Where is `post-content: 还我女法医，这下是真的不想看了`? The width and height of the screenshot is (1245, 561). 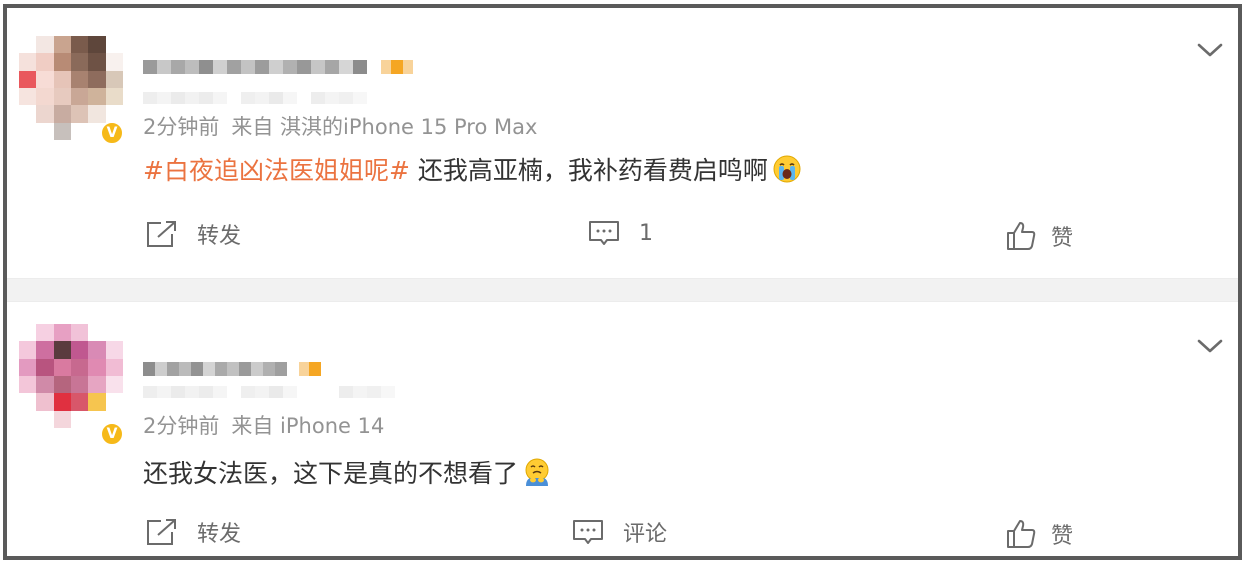
post-content: 还我女法医，这下是真的不想看了 is located at coordinates (347, 472).